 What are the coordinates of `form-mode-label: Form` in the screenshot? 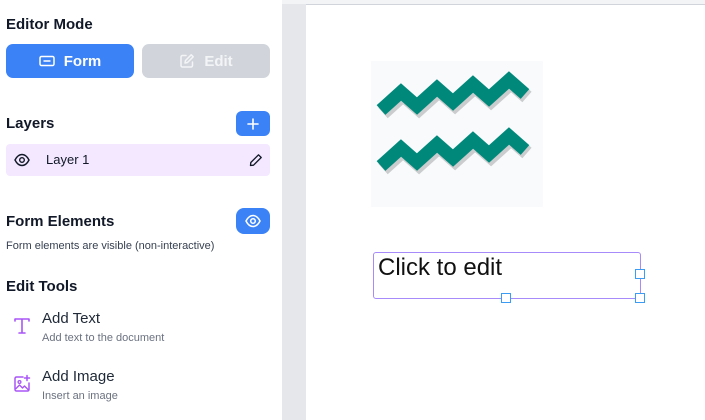 It's located at (82, 61).